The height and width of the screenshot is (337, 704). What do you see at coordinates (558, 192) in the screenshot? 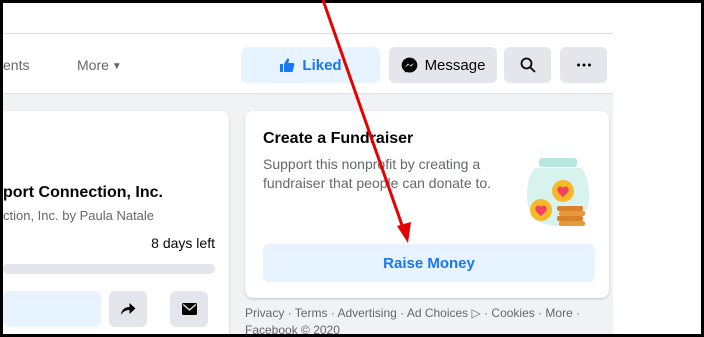
I see `donation-jar-icon` at bounding box center [558, 192].